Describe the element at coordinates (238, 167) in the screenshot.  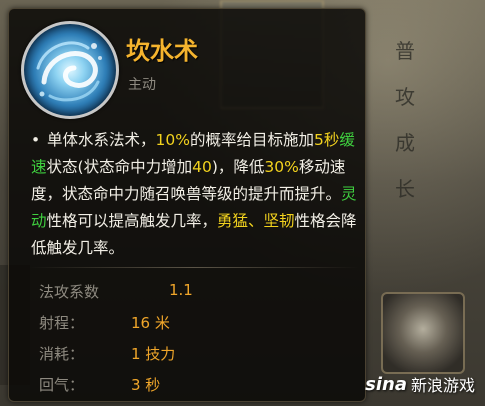
I see `desc-part: )，降低` at that location.